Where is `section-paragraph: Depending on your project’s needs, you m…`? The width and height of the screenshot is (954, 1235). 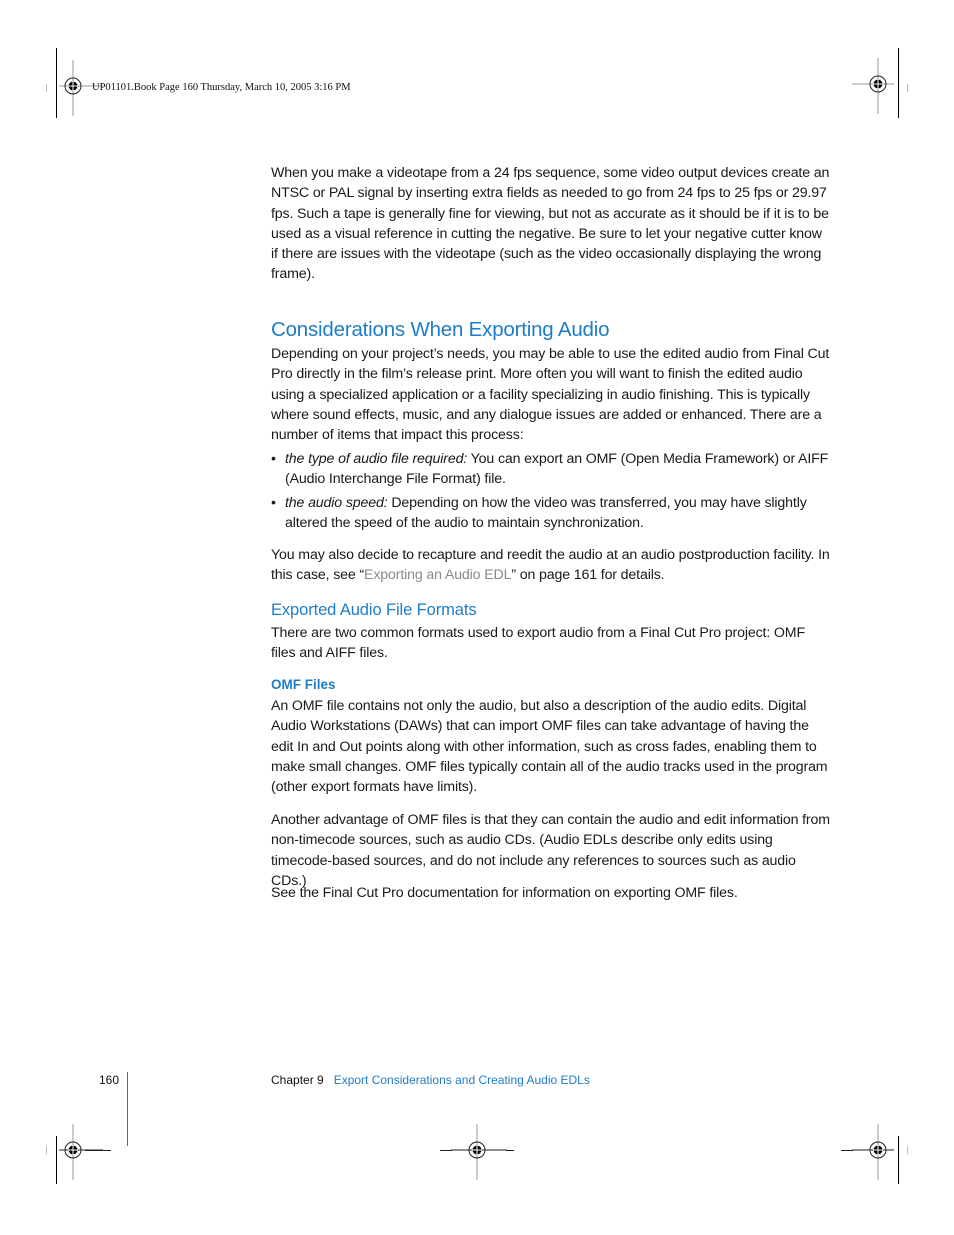
section-paragraph: Depending on your project’s needs, you m… is located at coordinates (550, 395).